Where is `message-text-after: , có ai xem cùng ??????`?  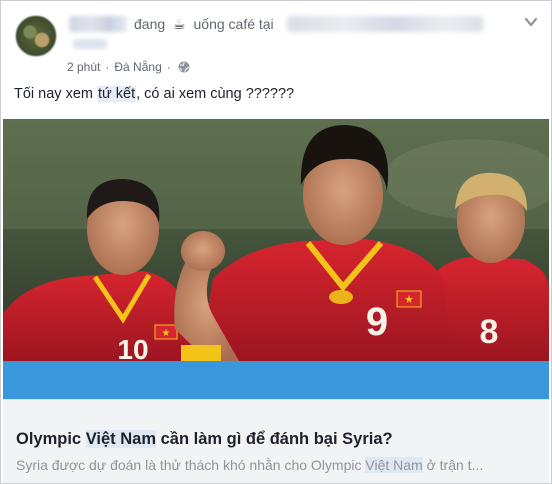 message-text-after: , có ai xem cùng ?????? is located at coordinates (215, 94).